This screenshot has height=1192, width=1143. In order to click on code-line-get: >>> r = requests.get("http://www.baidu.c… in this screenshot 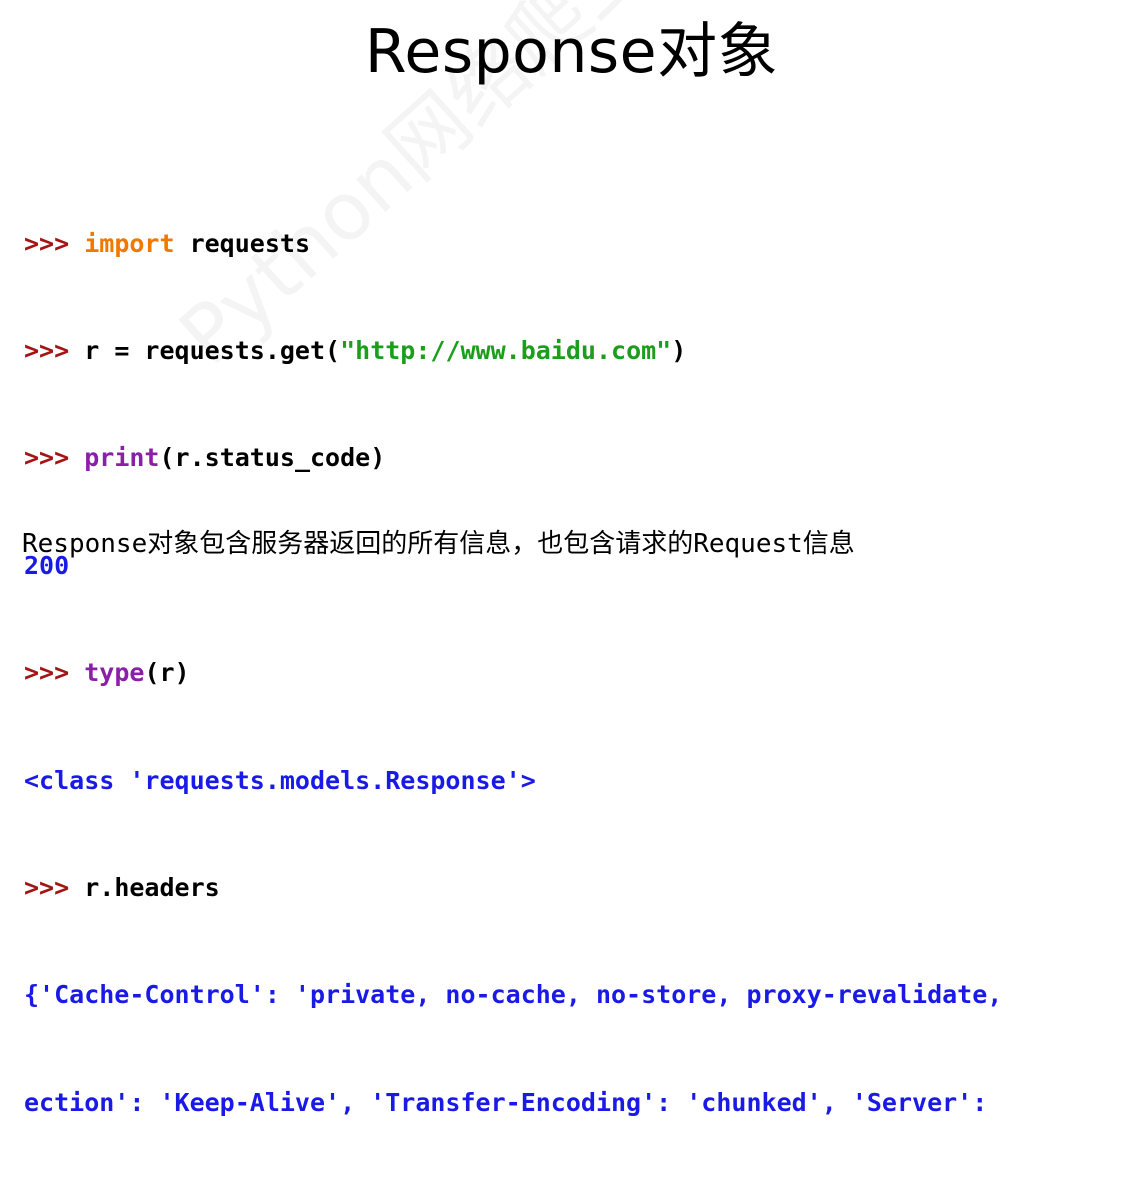, I will do `click(579, 351)`.